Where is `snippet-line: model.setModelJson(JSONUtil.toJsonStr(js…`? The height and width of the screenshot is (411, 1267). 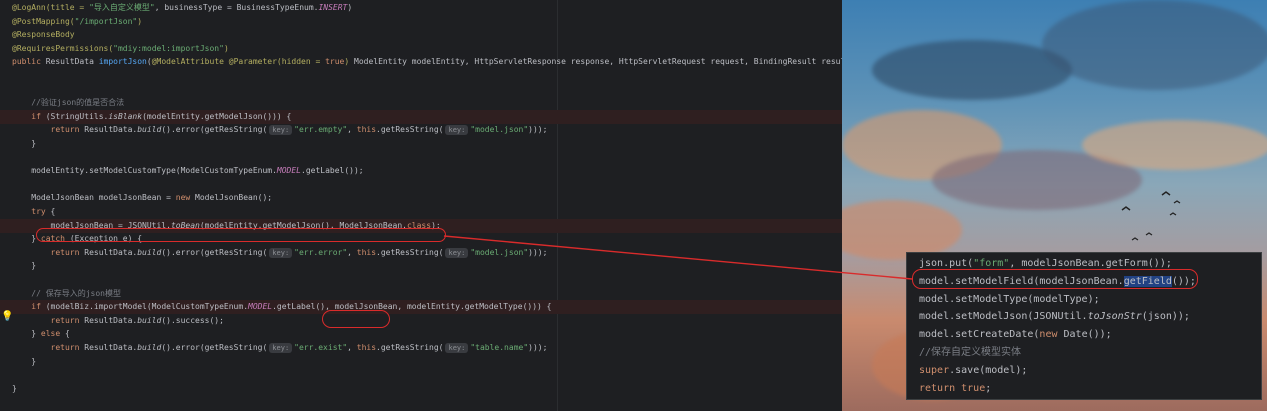 snippet-line: model.setModelJson(JSONUtil.toJsonStr(js… is located at coordinates (1054, 317).